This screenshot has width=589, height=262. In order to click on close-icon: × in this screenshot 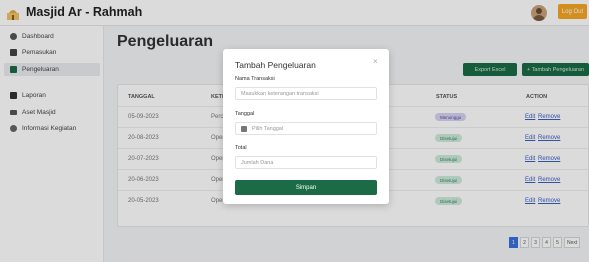, I will do `click(375, 61)`.